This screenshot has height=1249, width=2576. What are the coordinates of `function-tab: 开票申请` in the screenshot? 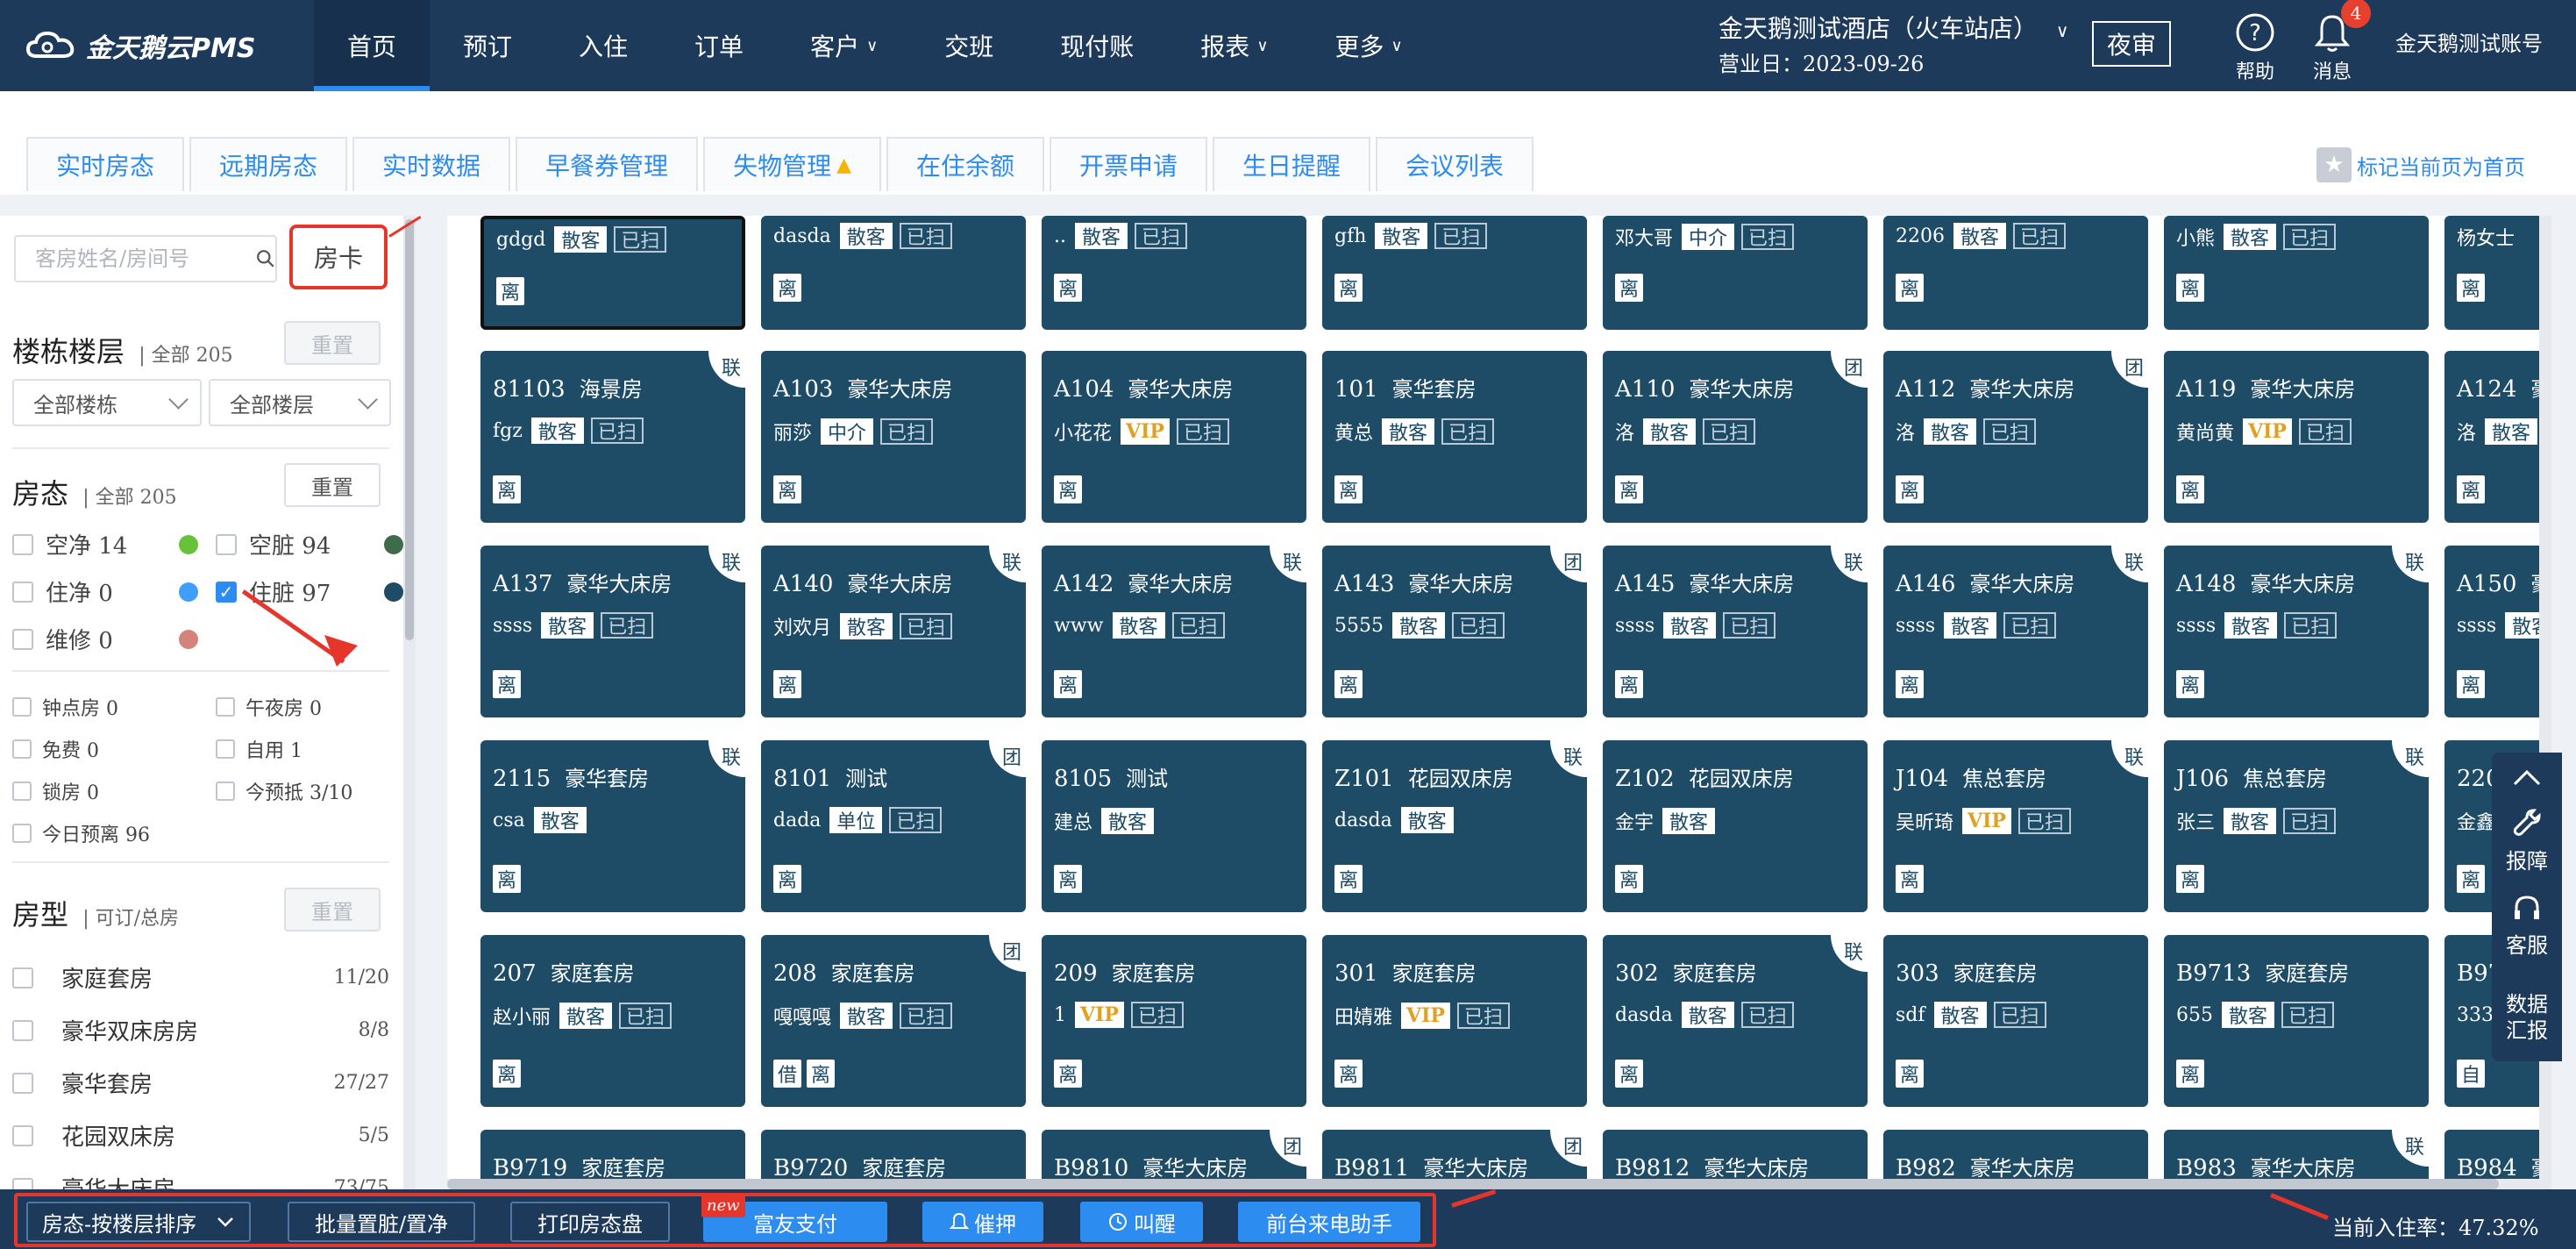 It's located at (1129, 164).